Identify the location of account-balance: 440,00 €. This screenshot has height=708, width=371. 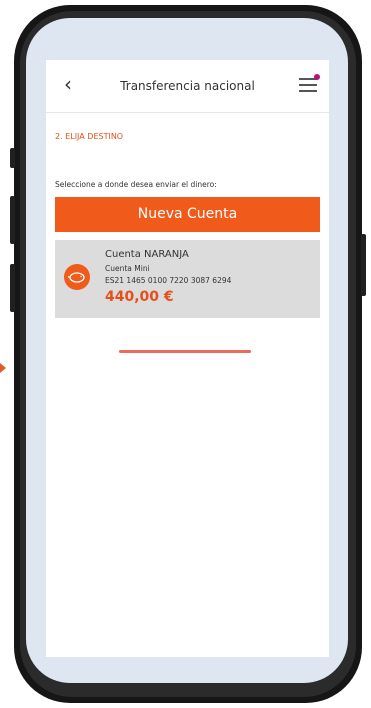
(139, 297).